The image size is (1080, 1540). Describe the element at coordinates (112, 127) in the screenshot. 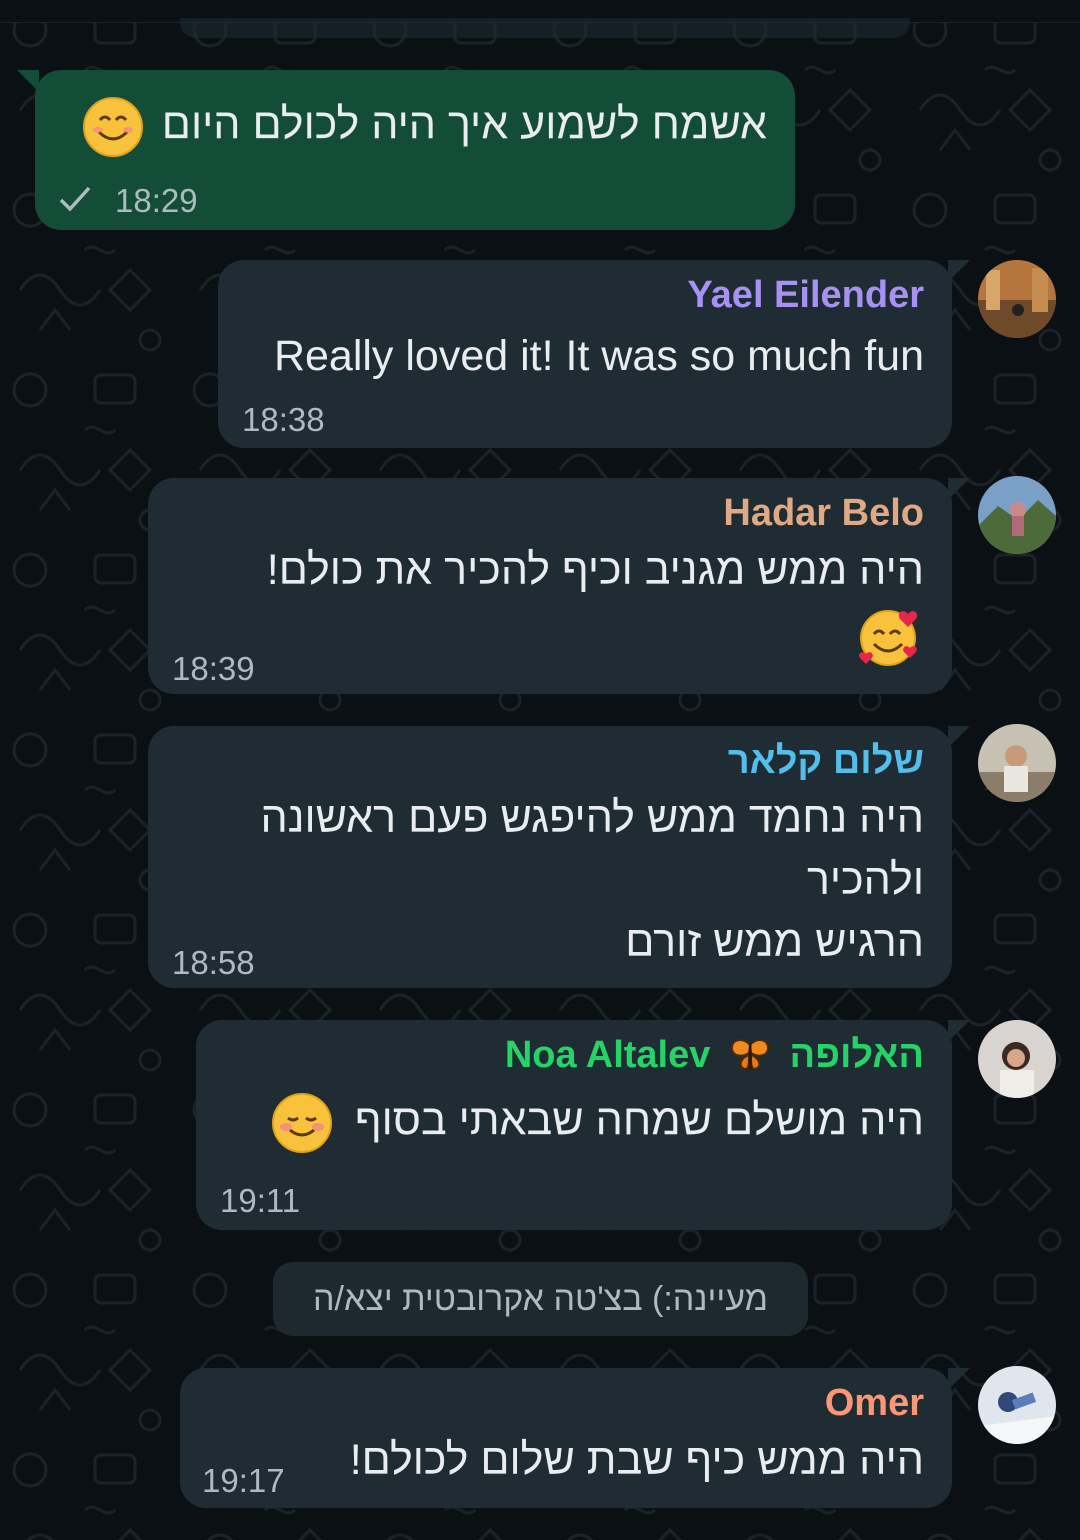

I see `smiling-face-icon` at that location.